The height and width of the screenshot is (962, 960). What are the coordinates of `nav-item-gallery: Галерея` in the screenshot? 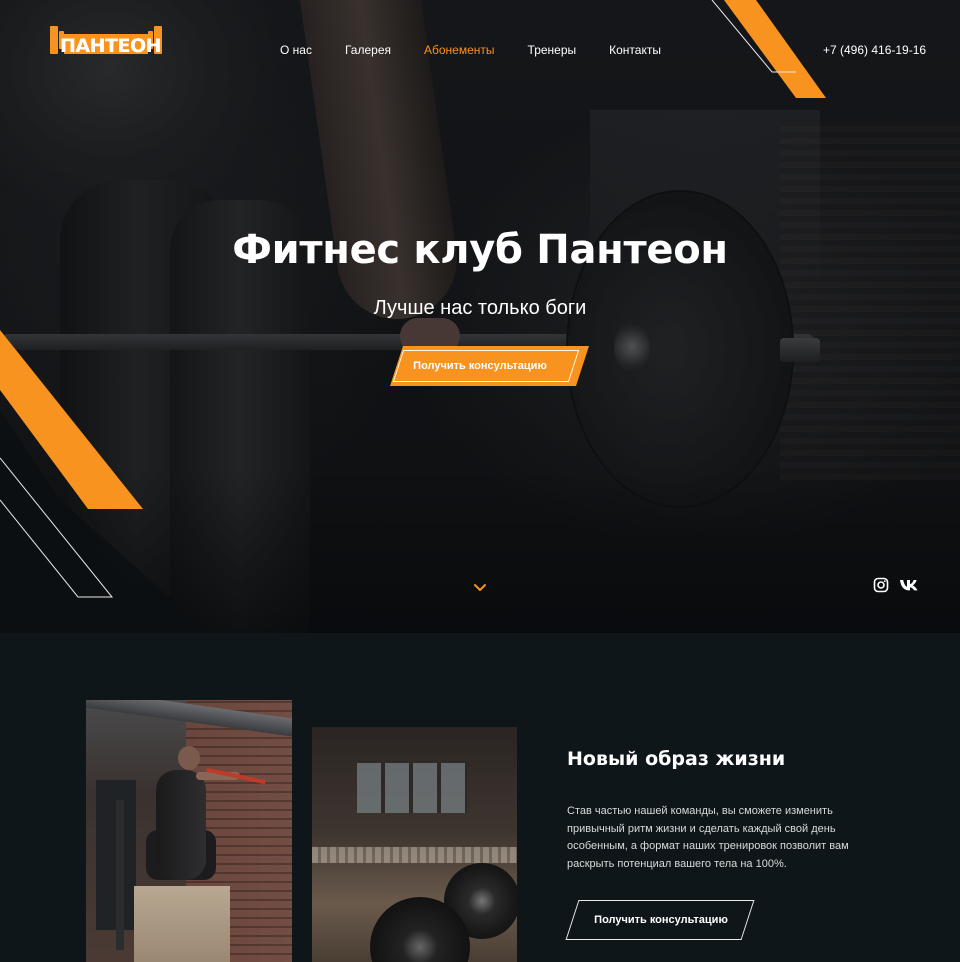 It's located at (368, 50).